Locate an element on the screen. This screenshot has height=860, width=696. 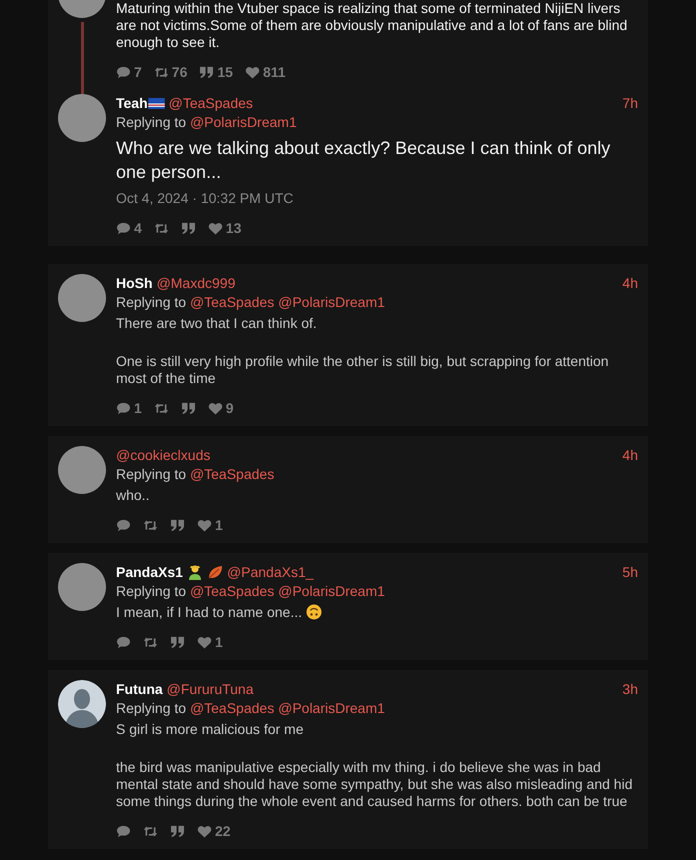
username-link: @cookieclxuds is located at coordinates (163, 455).